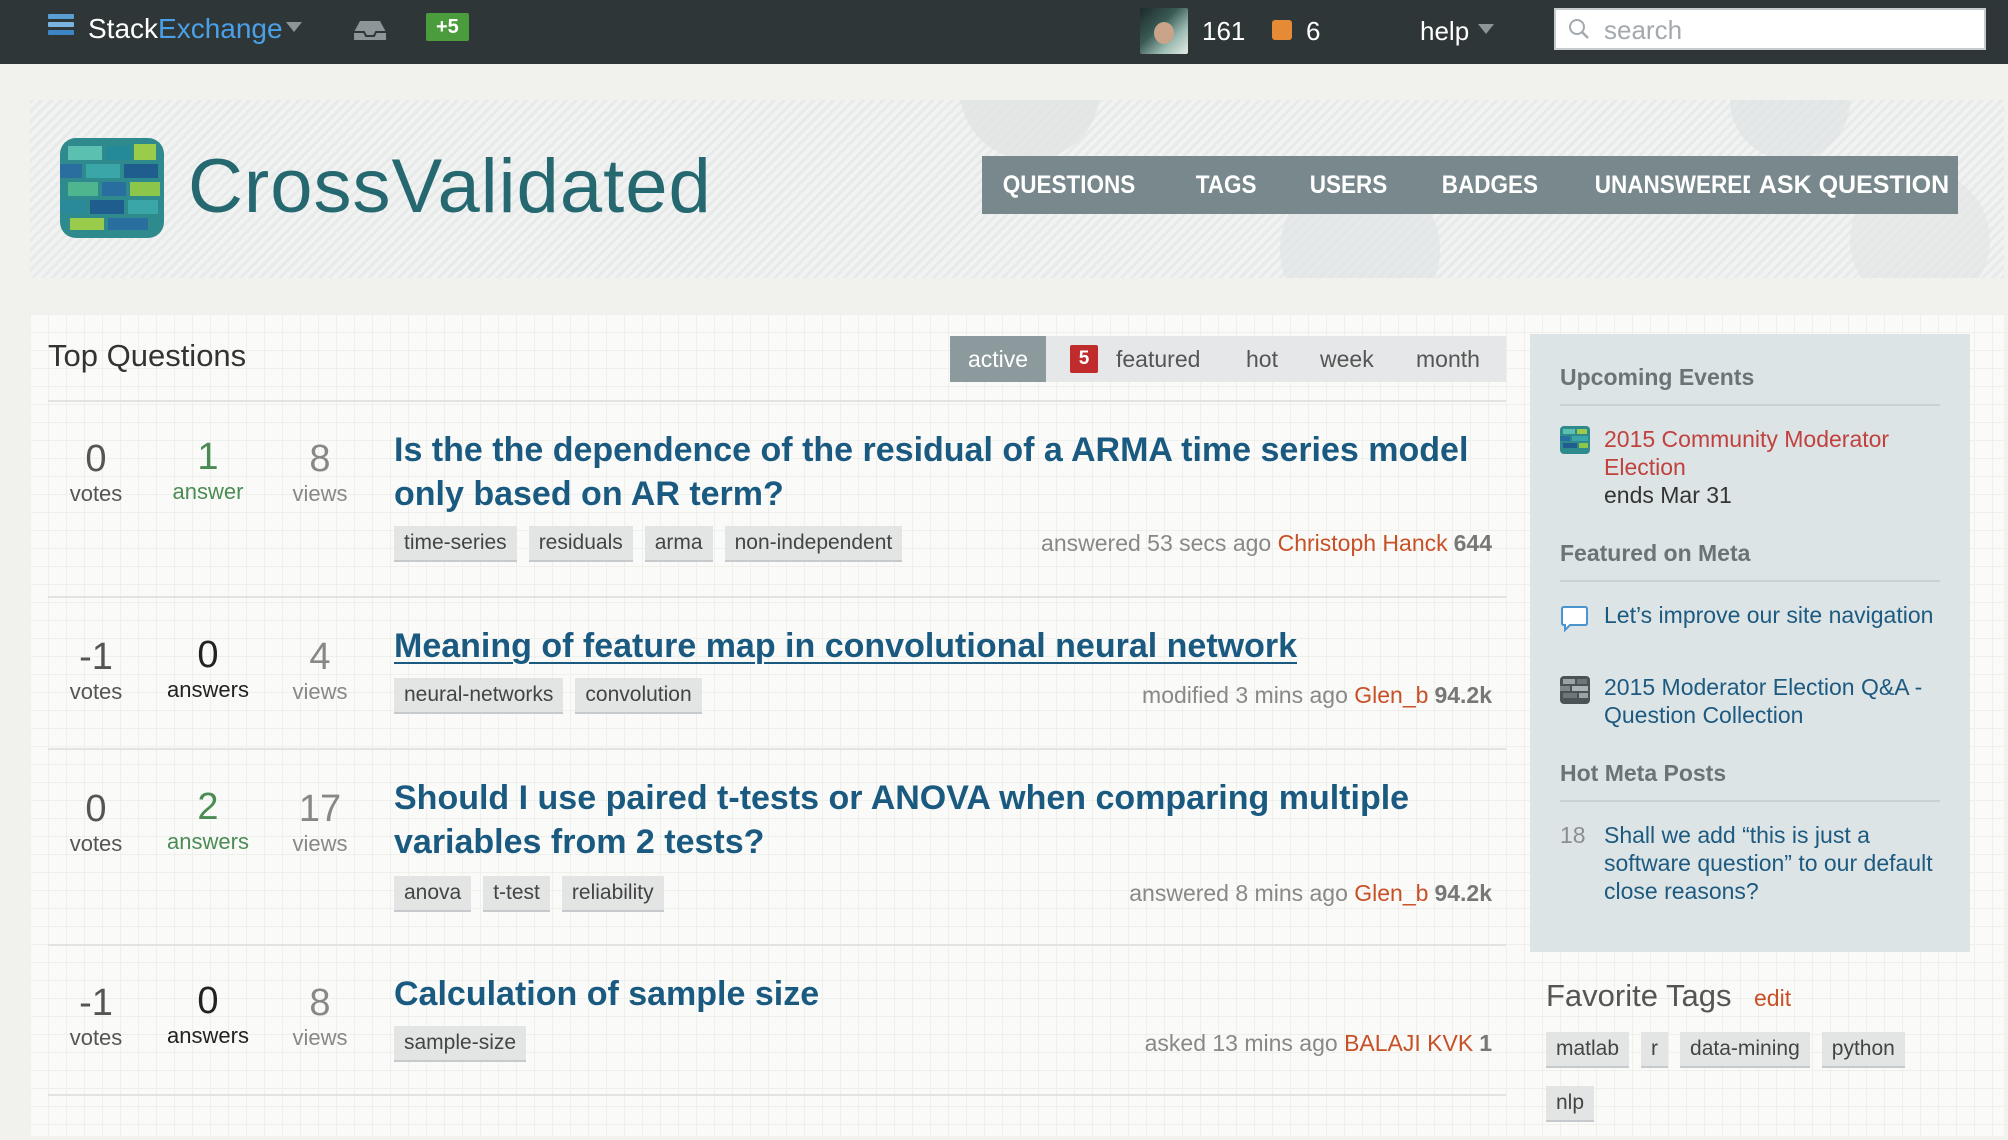  I want to click on brand-exchange: Exchange, so click(220, 28).